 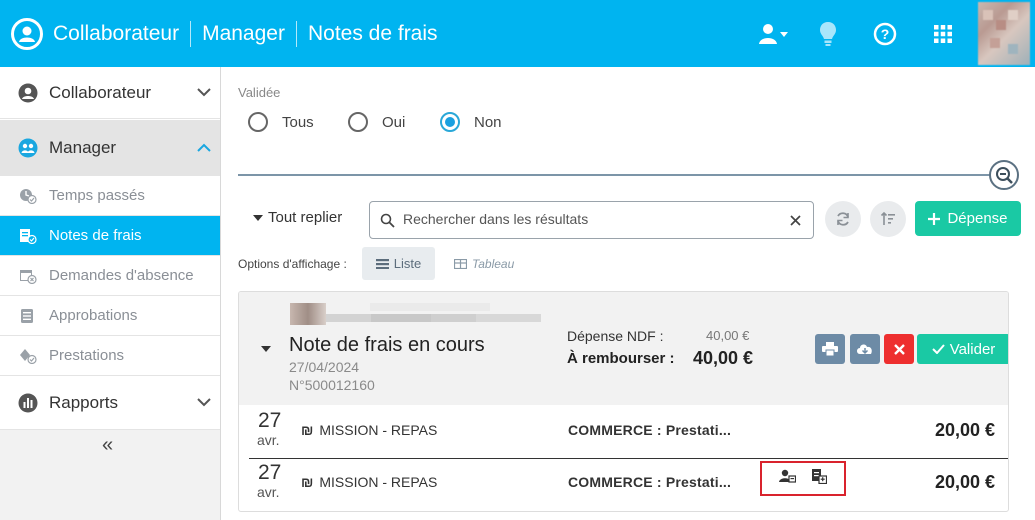 I want to click on depense-label: Dépense NDF :, so click(x=615, y=336).